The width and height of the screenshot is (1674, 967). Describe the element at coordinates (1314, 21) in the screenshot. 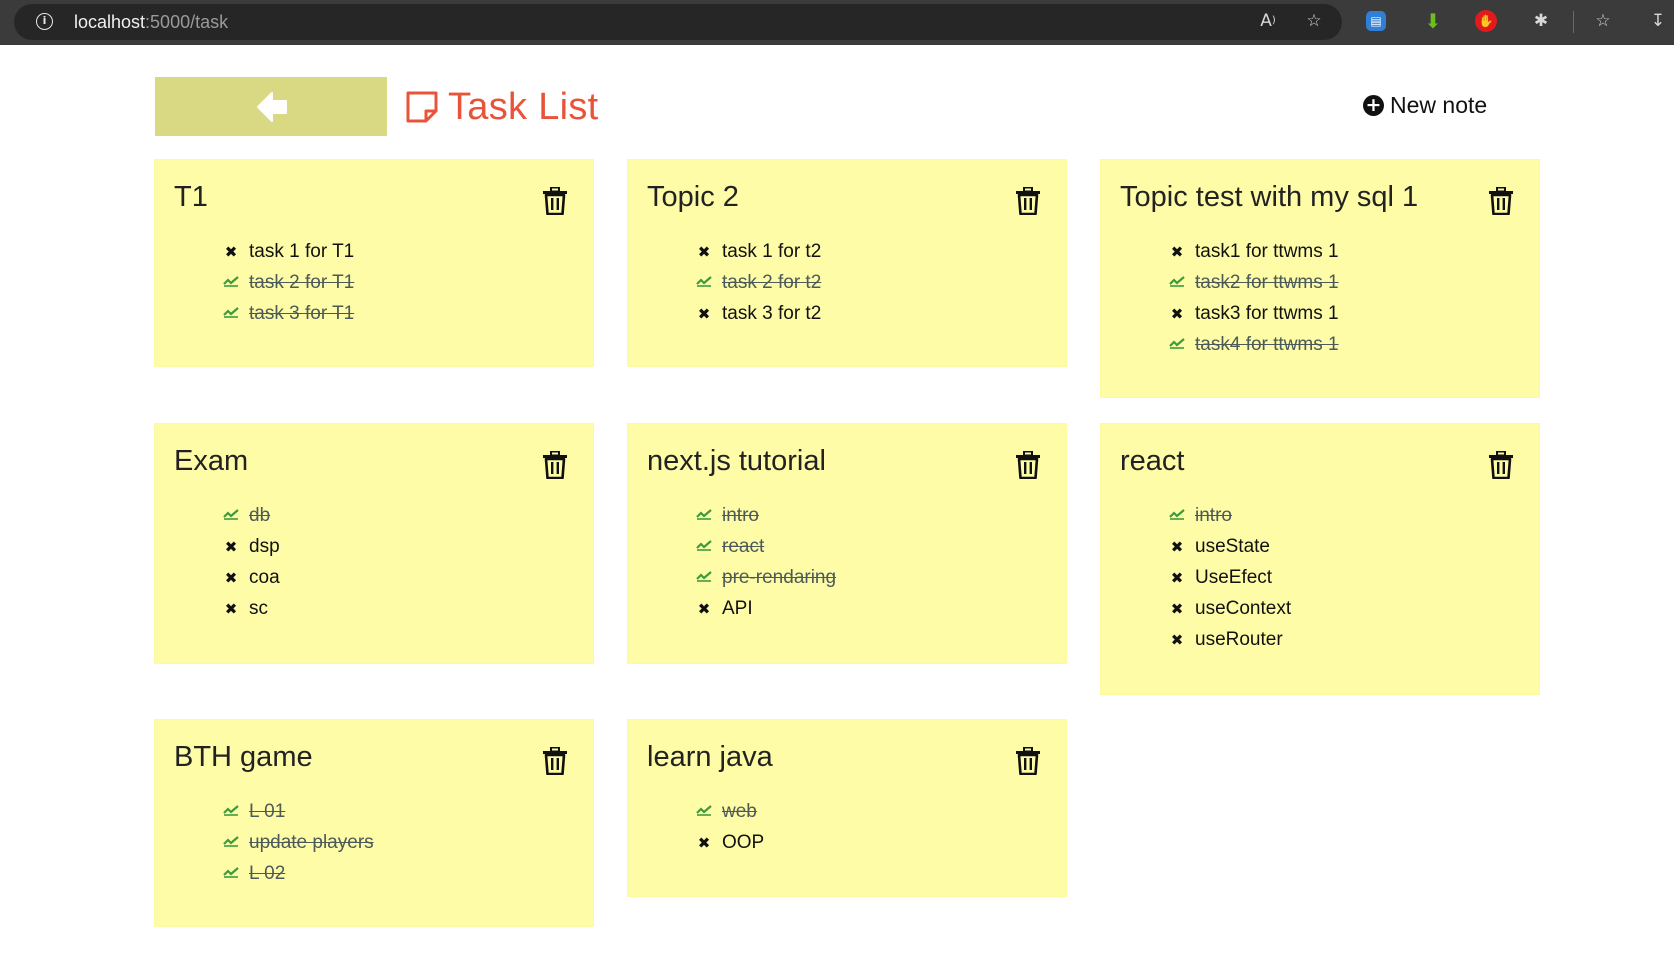

I see `add-favorite-icon: ☆` at that location.